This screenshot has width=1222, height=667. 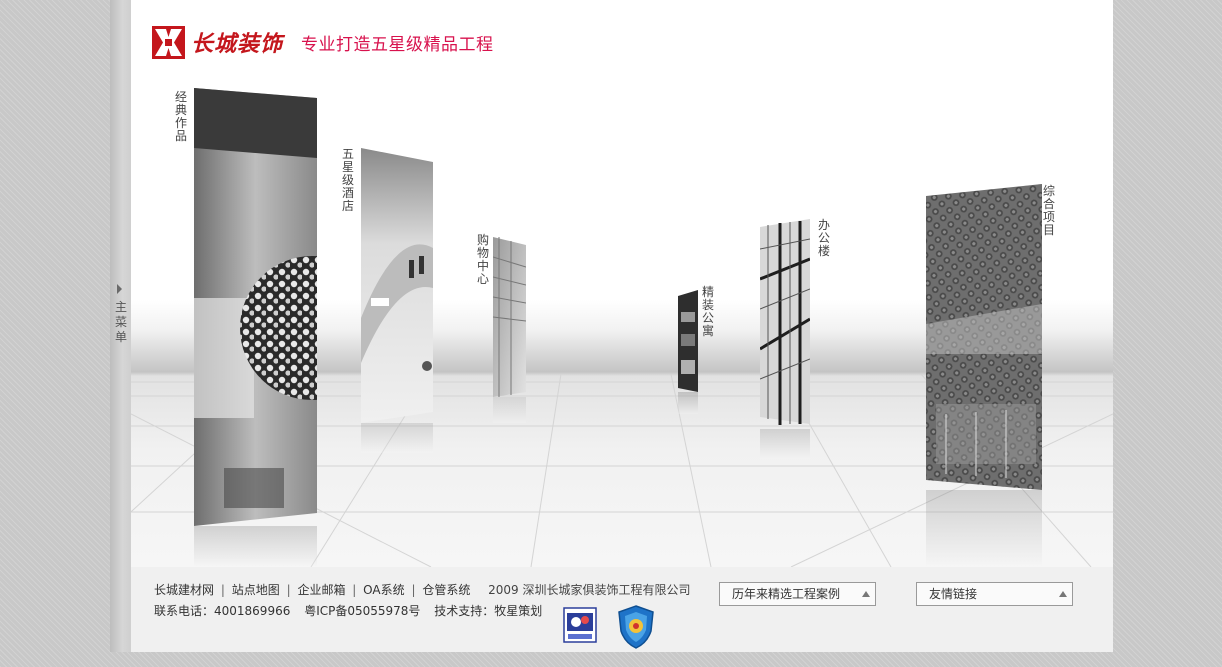 I want to click on footer-phone: 联系电话：4001869966, so click(x=222, y=611).